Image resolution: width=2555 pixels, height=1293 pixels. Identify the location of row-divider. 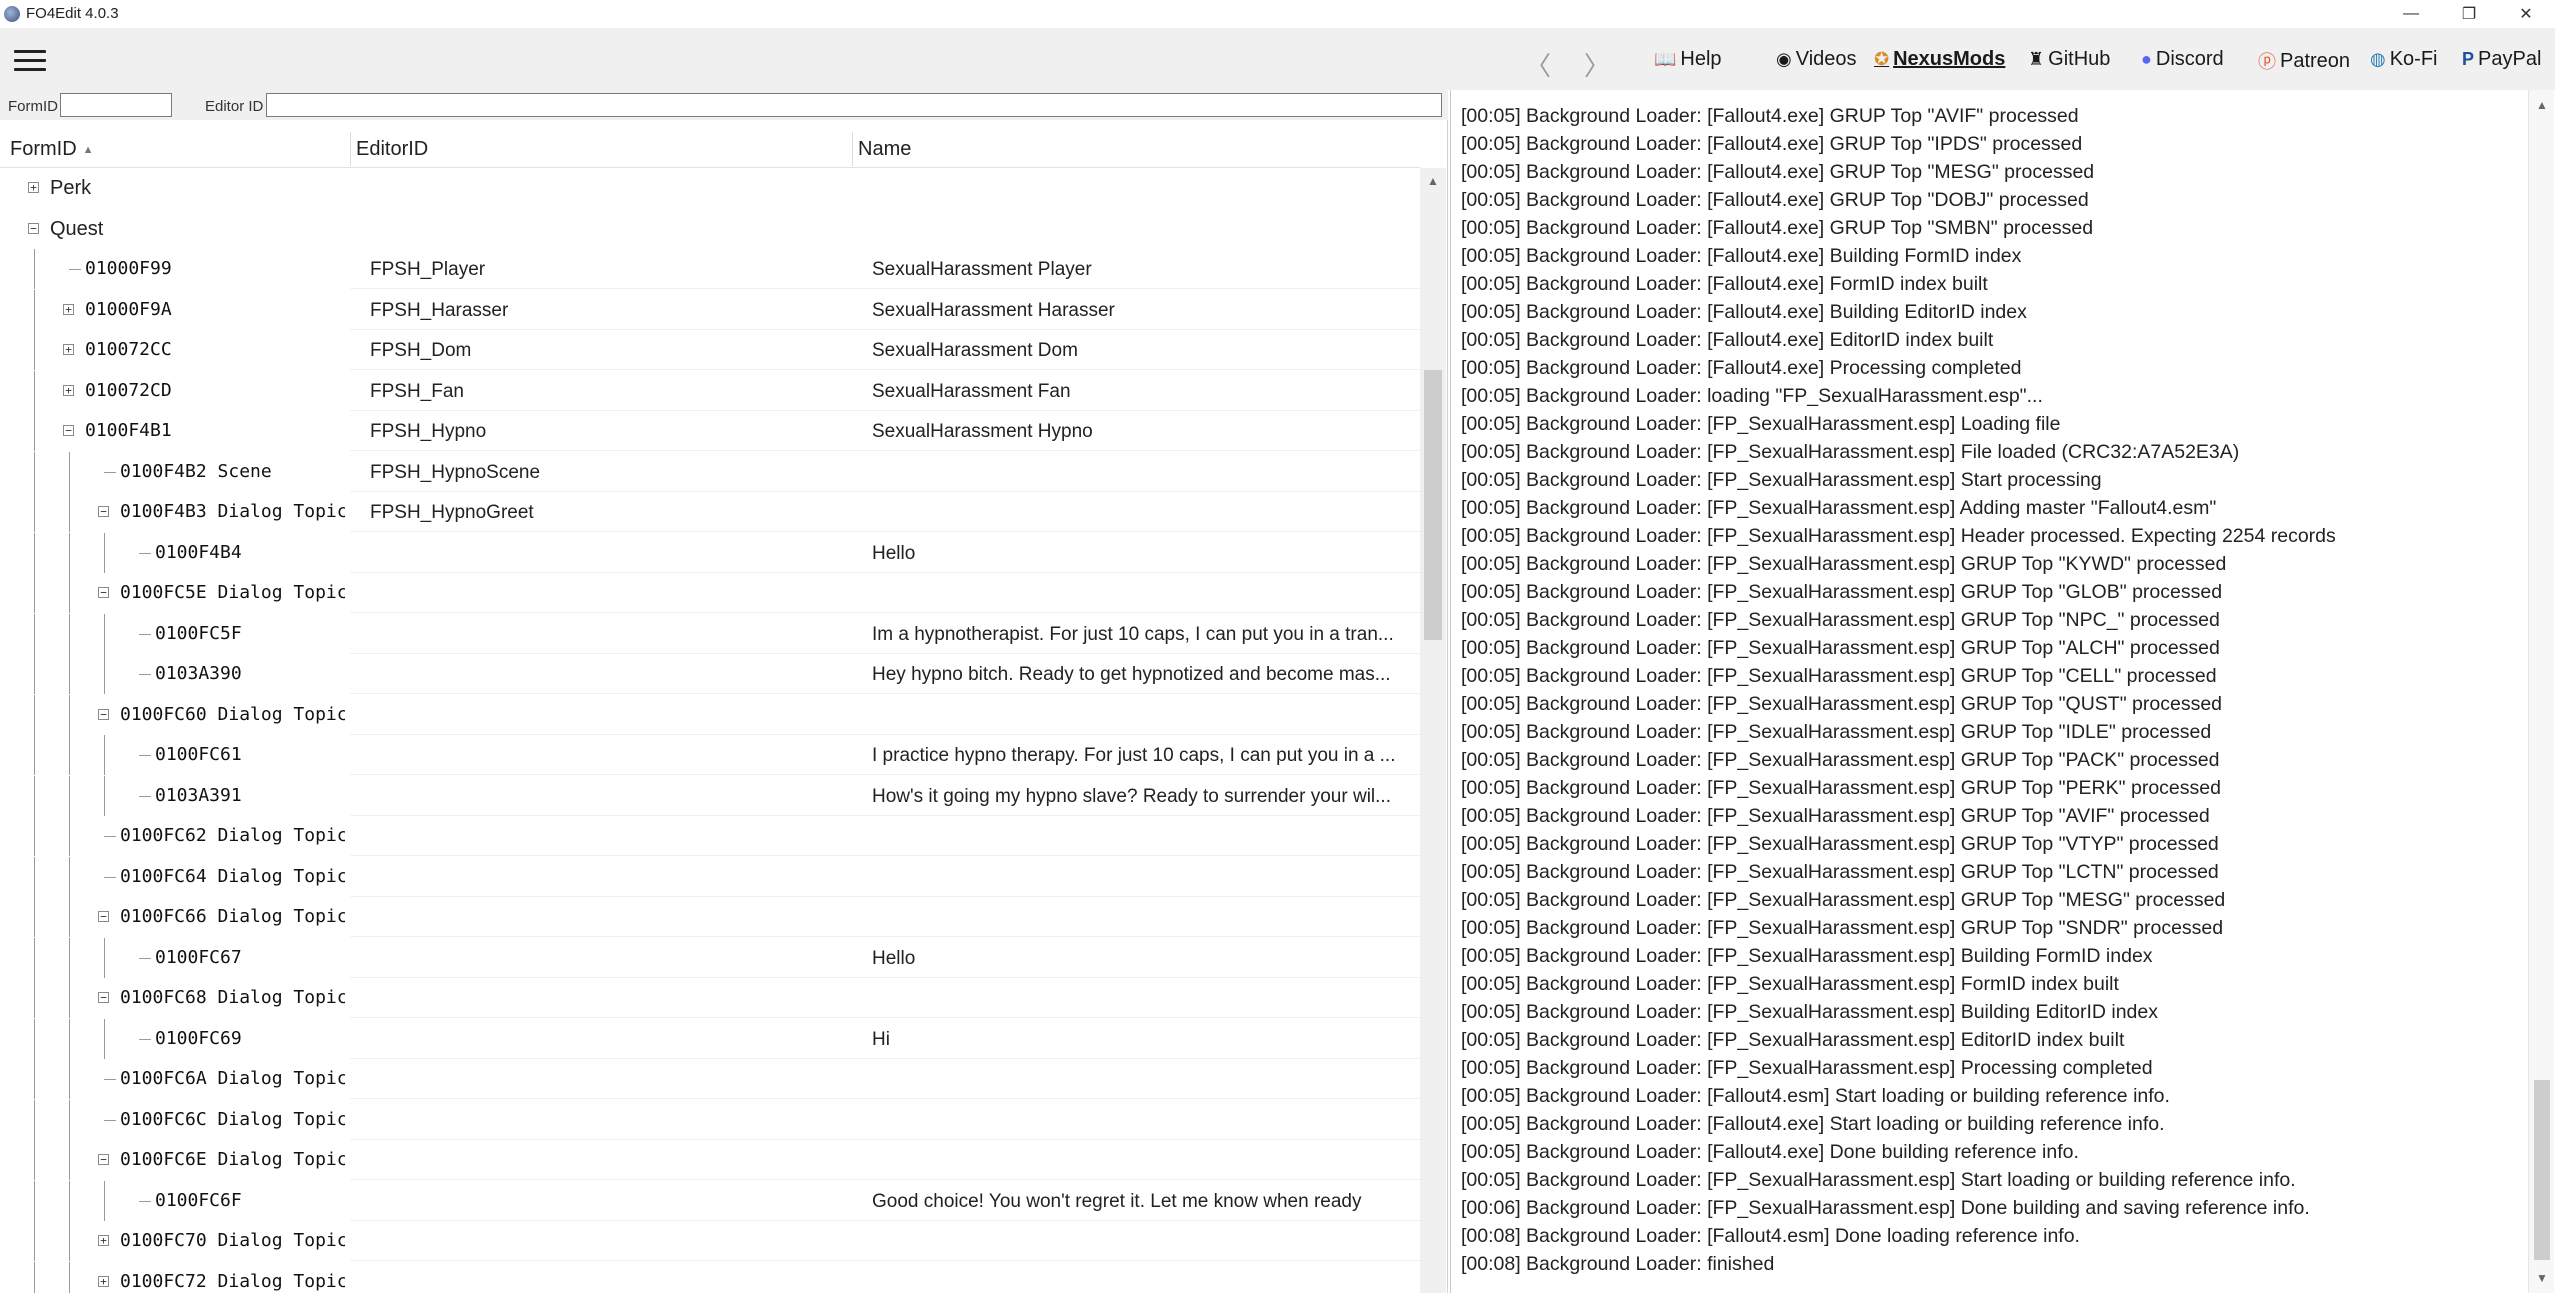
(885, 288).